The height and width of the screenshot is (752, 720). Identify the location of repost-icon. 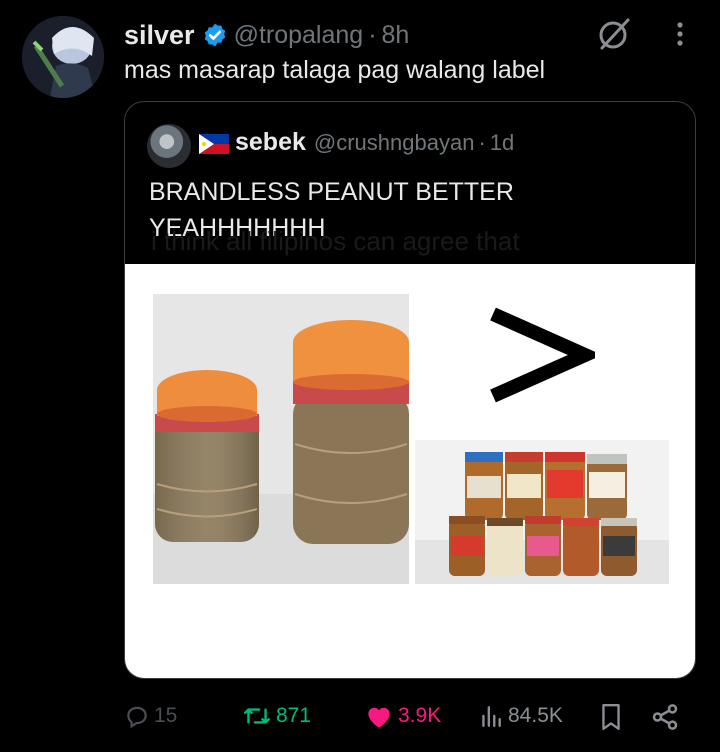
(257, 716).